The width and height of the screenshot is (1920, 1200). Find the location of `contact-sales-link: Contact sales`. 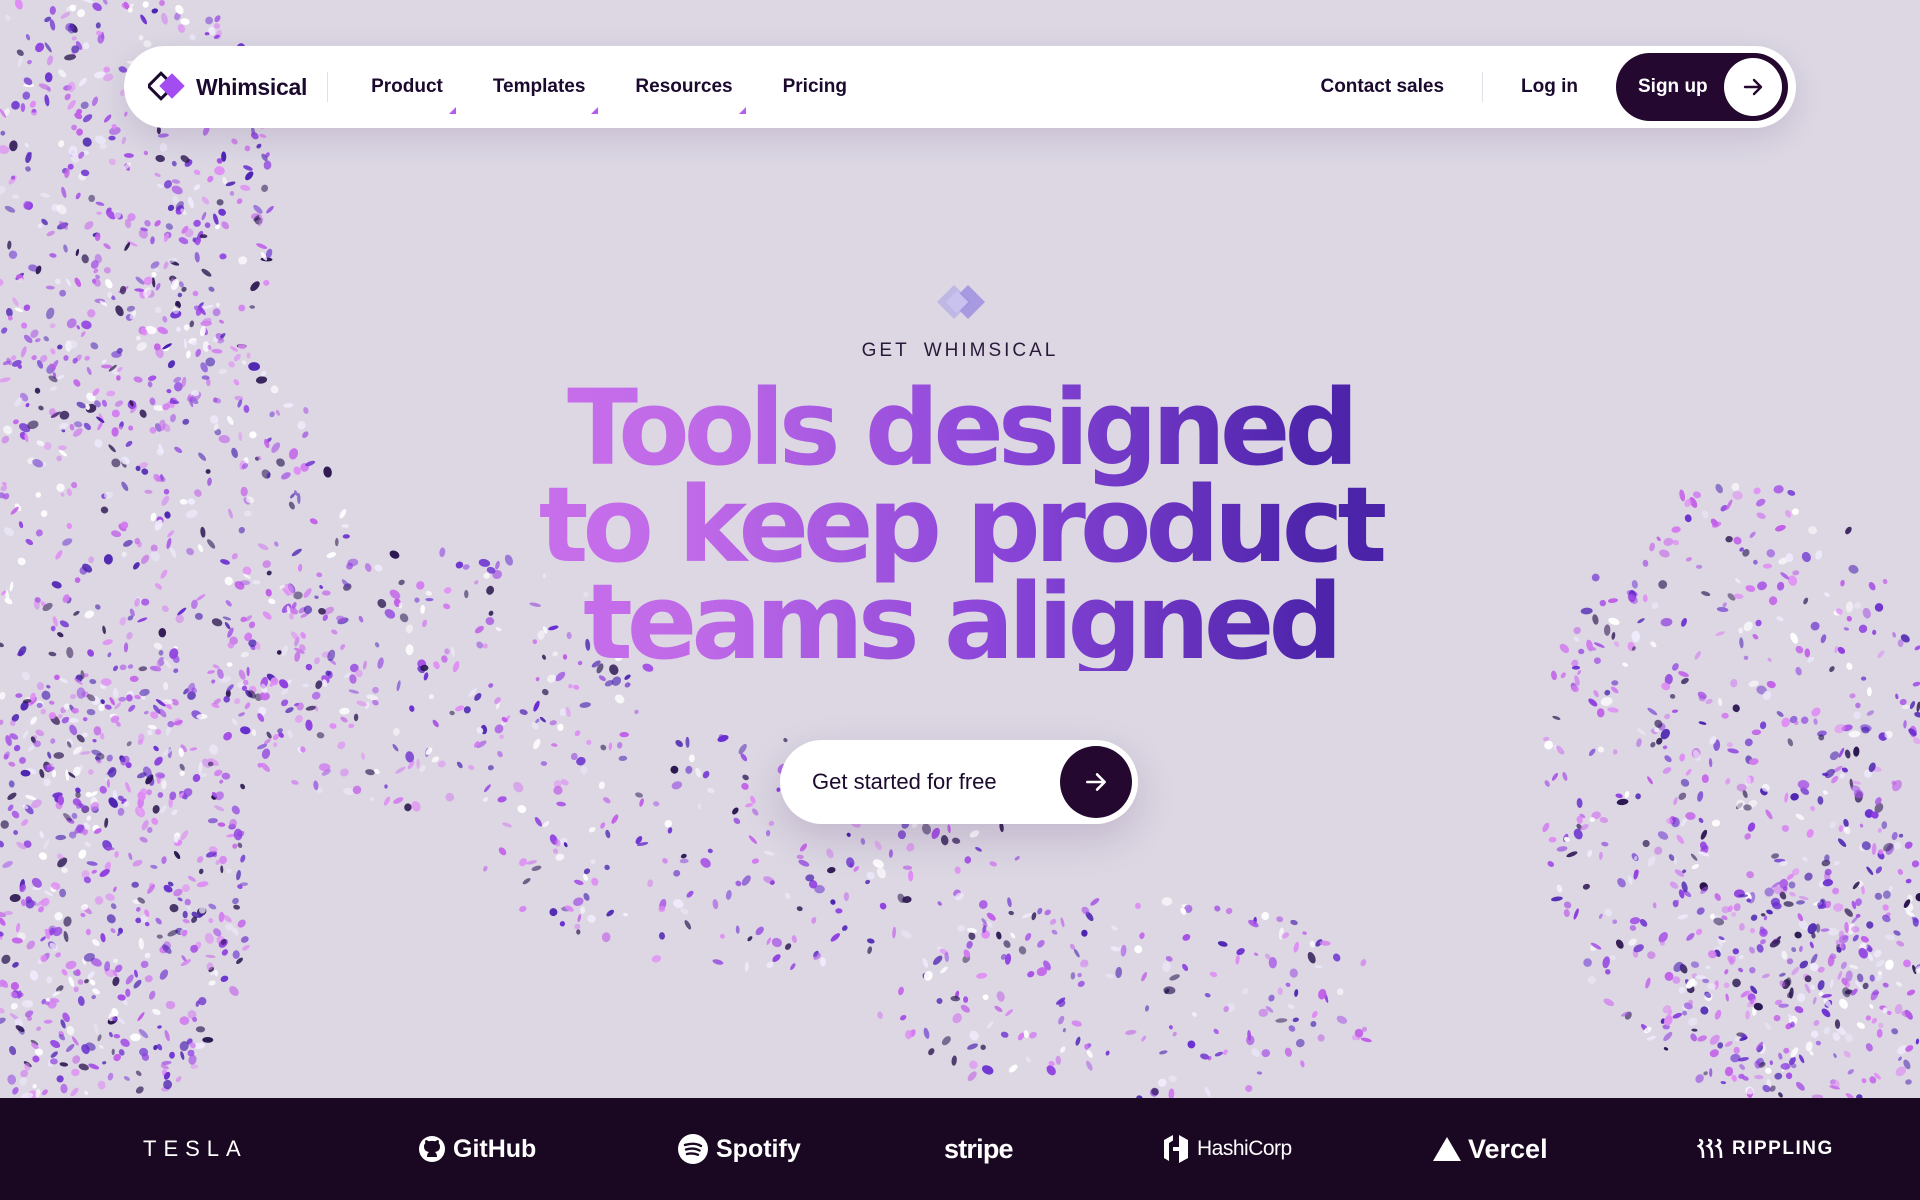

contact-sales-link: Contact sales is located at coordinates (1382, 87).